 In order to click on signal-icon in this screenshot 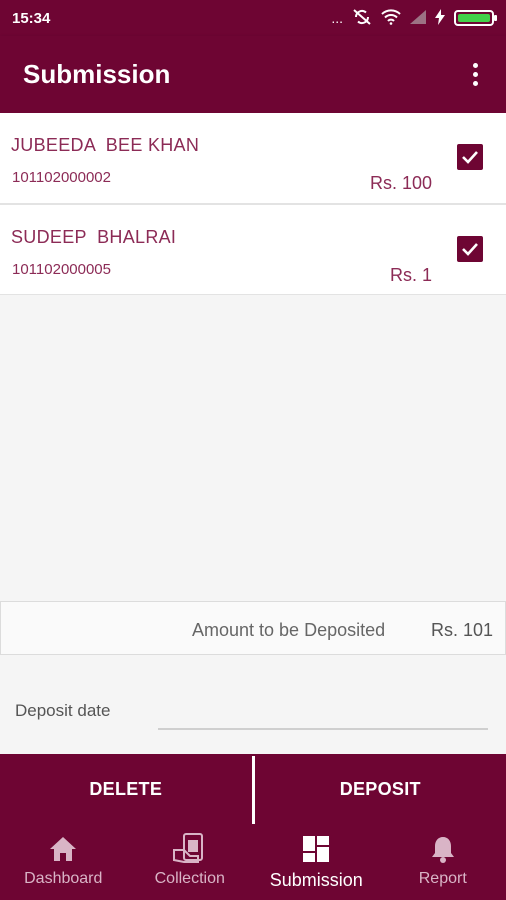, I will do `click(418, 18)`.